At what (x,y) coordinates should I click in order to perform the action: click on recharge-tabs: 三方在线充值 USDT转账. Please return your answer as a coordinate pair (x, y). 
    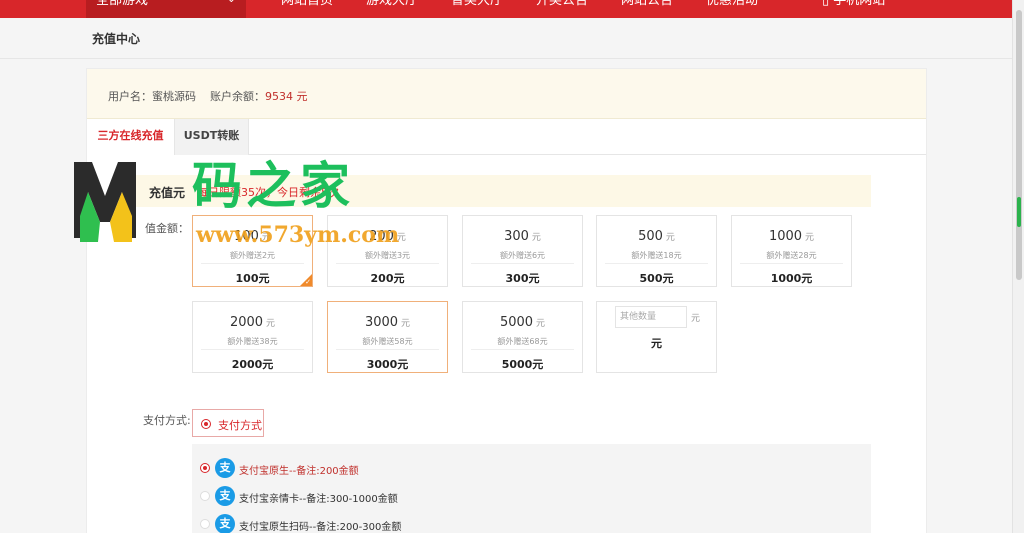
    Looking at the image, I should click on (506, 137).